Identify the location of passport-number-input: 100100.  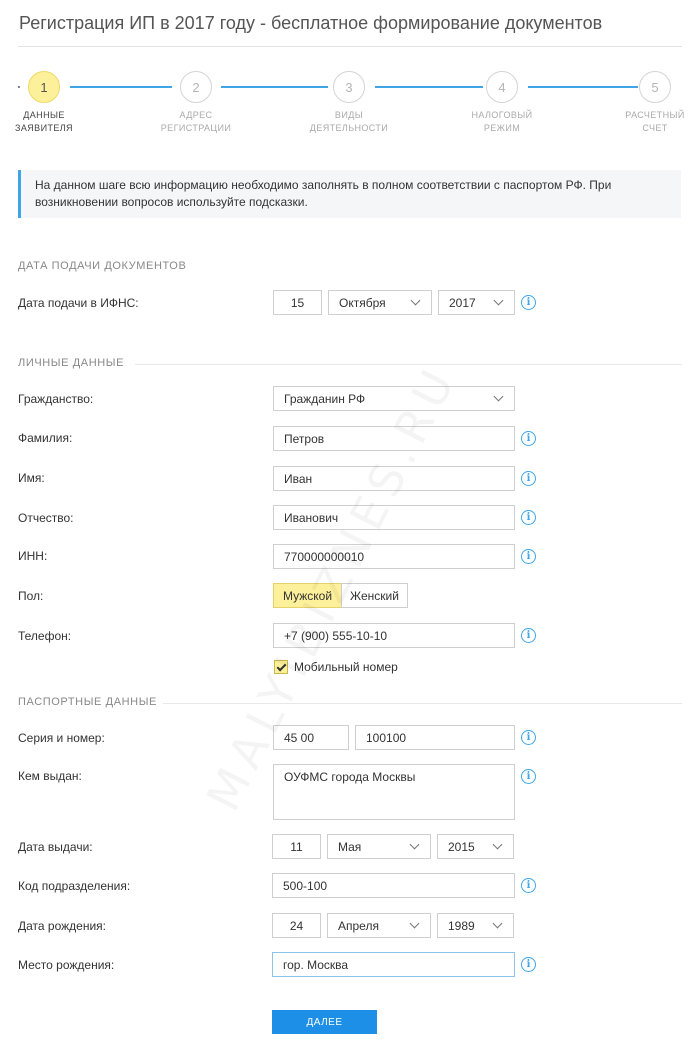
(435, 737).